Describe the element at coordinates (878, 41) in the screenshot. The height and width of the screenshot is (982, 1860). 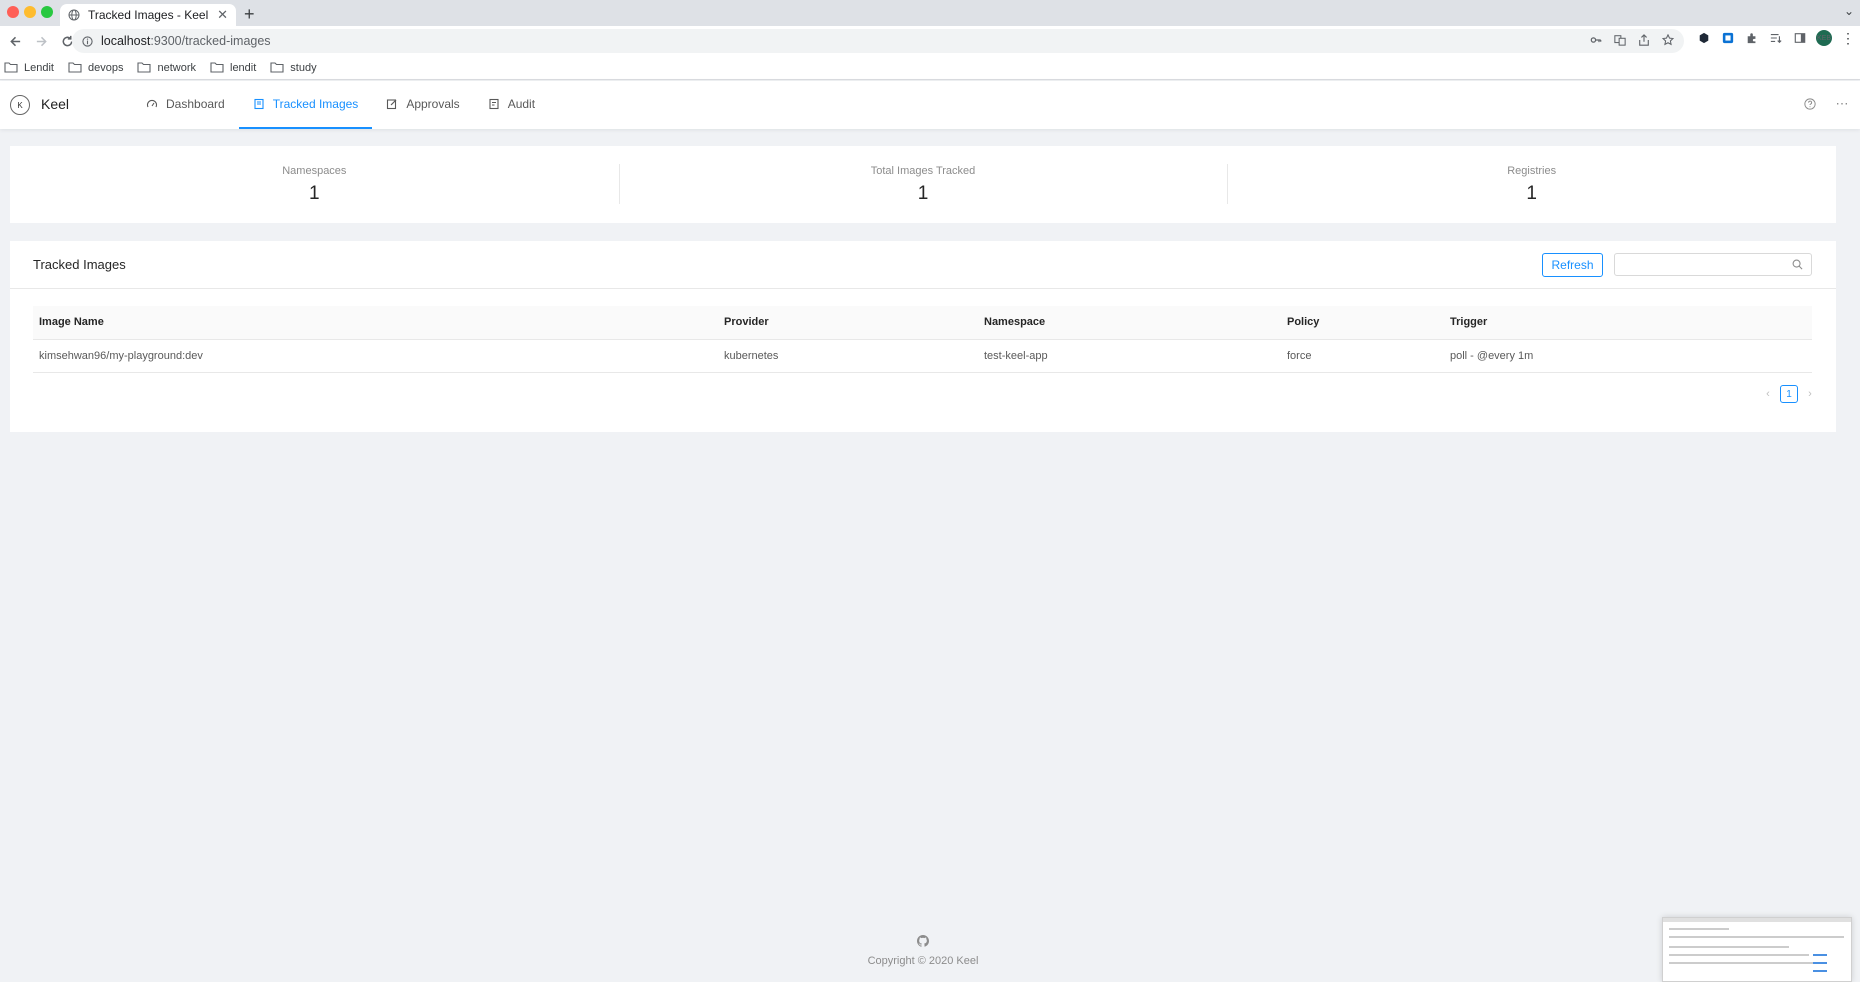
I see `address-bar: localhost:9300/tracked-images` at that location.